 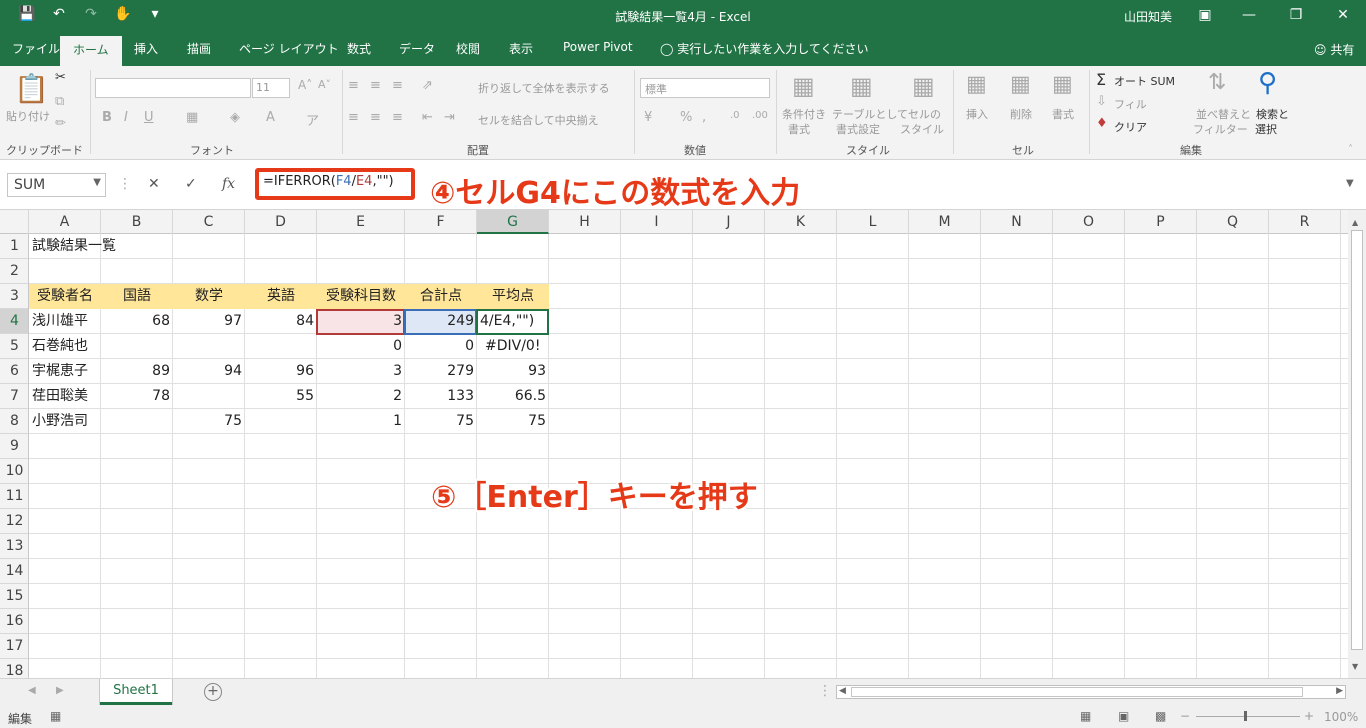 What do you see at coordinates (289, 48) in the screenshot?
I see `tab-page-layout: ページ レイアウト` at bounding box center [289, 48].